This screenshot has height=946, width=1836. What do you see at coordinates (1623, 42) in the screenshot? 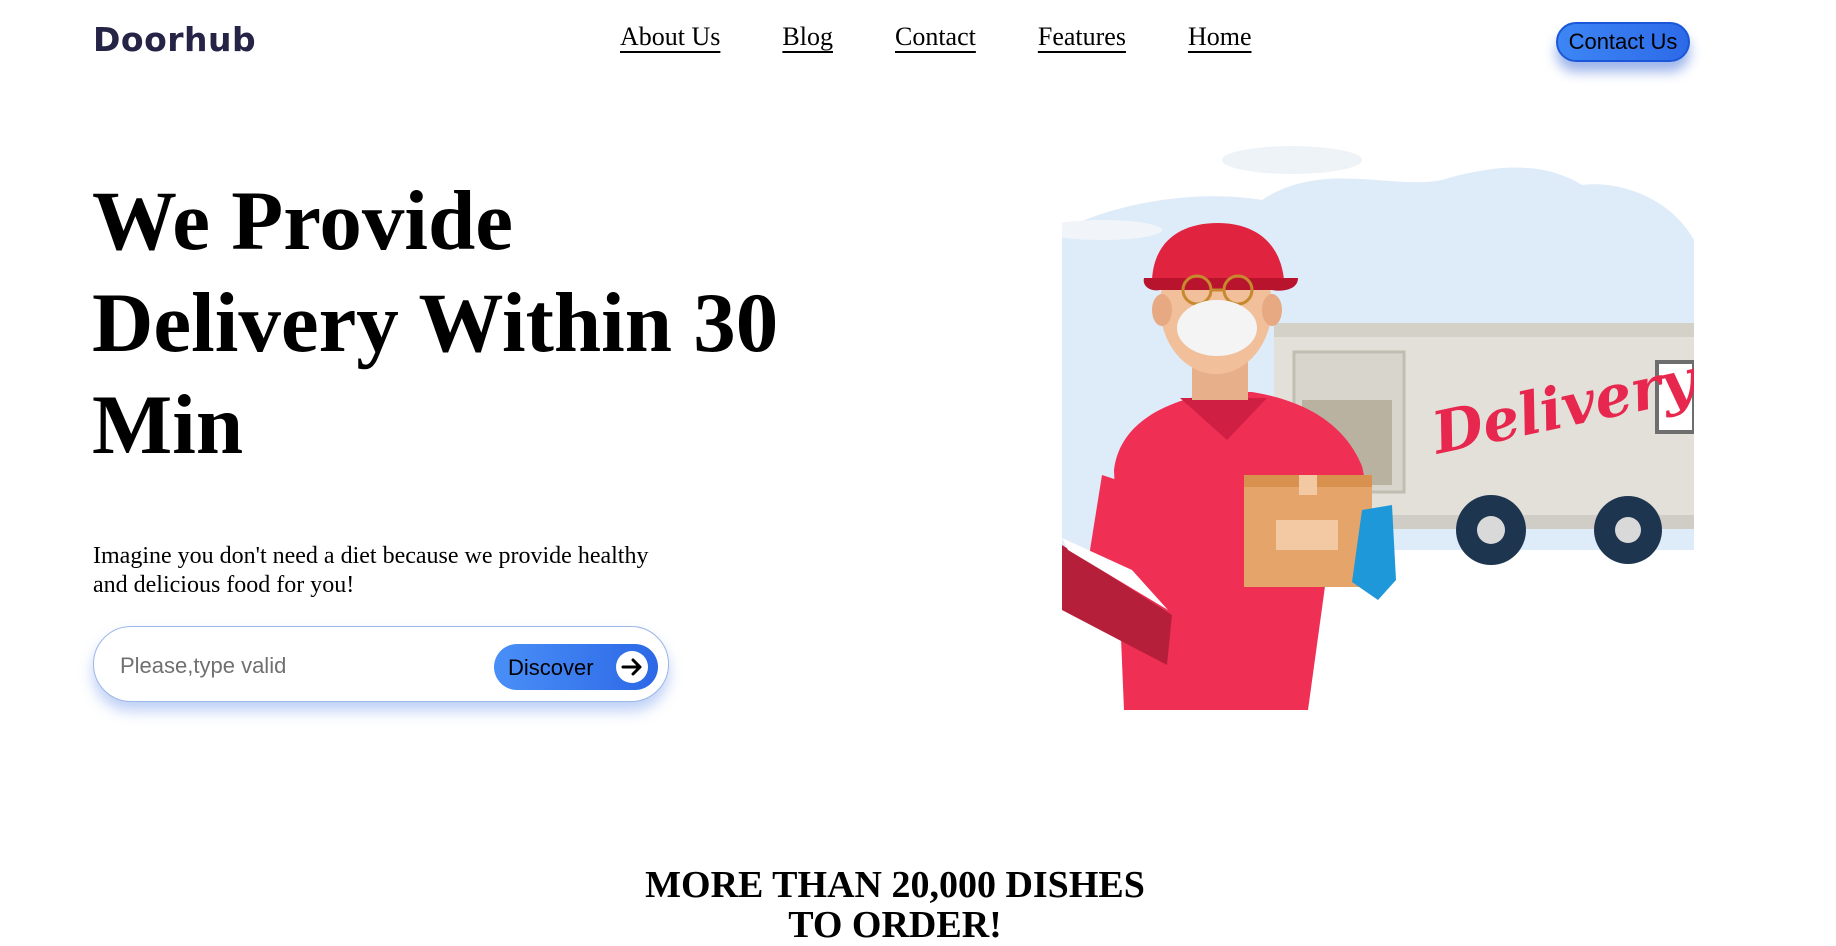
I see `contact-us-button: Contact Us` at bounding box center [1623, 42].